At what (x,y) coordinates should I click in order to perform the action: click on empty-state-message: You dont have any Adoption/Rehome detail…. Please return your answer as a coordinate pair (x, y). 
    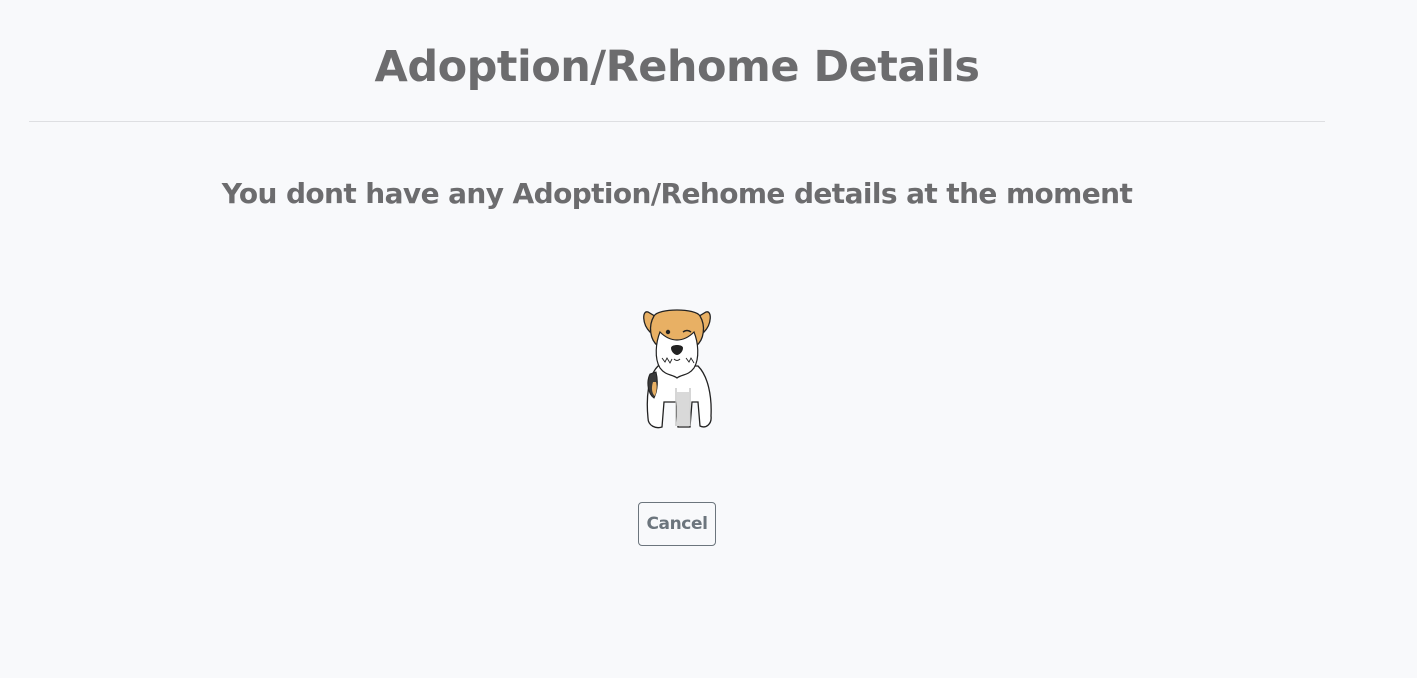
    Looking at the image, I should click on (677, 193).